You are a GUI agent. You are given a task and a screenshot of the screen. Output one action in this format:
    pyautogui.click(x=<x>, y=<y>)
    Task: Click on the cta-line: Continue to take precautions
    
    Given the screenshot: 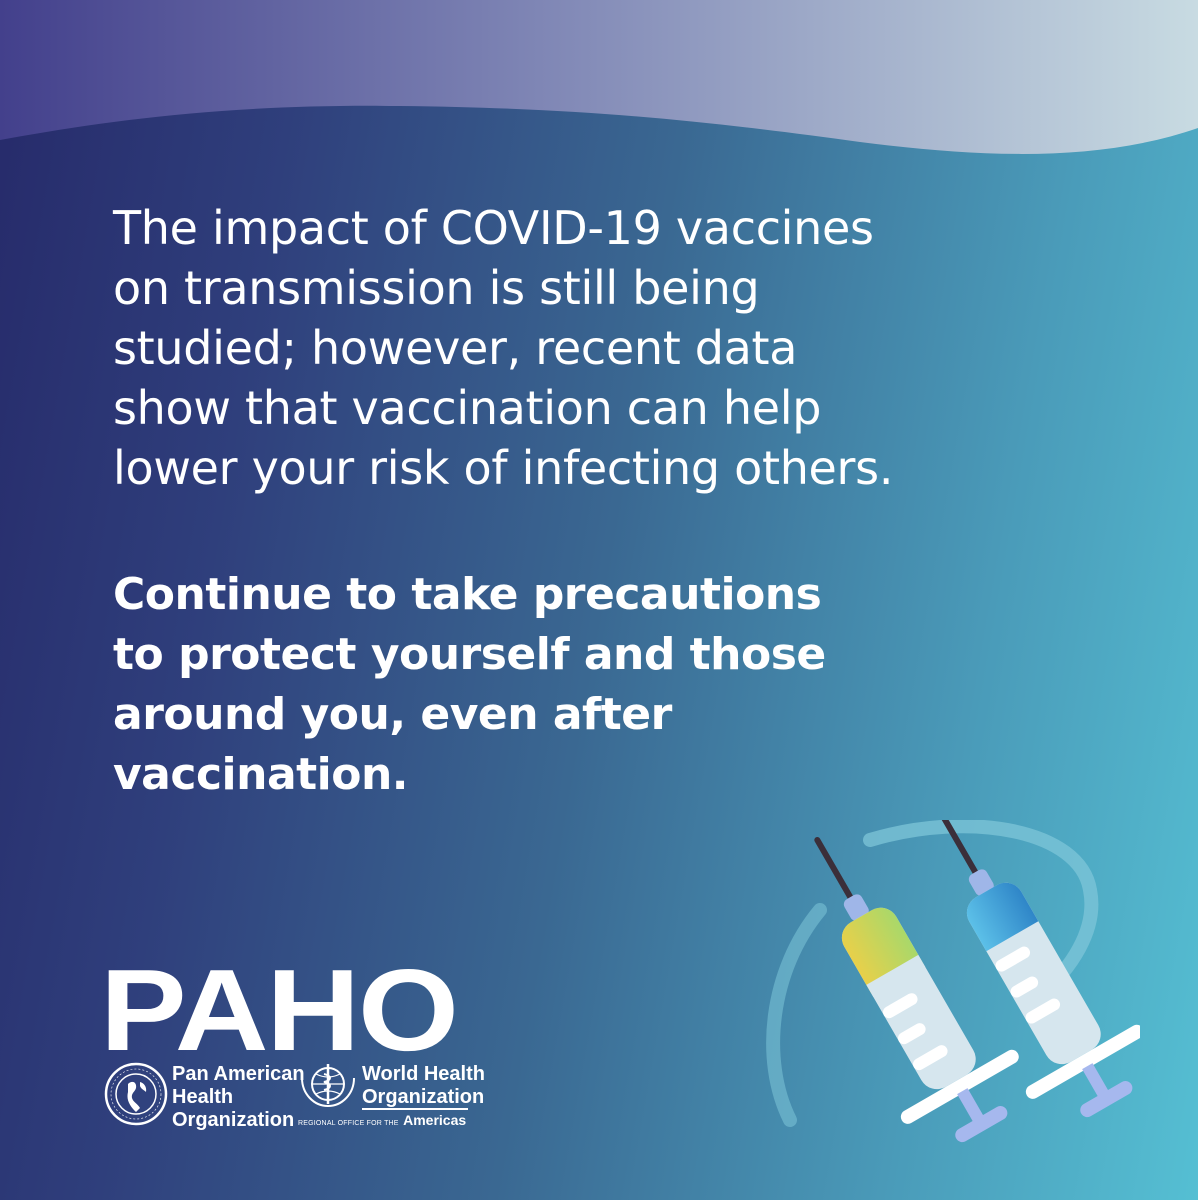 What is the action you would take?
    pyautogui.click(x=467, y=594)
    